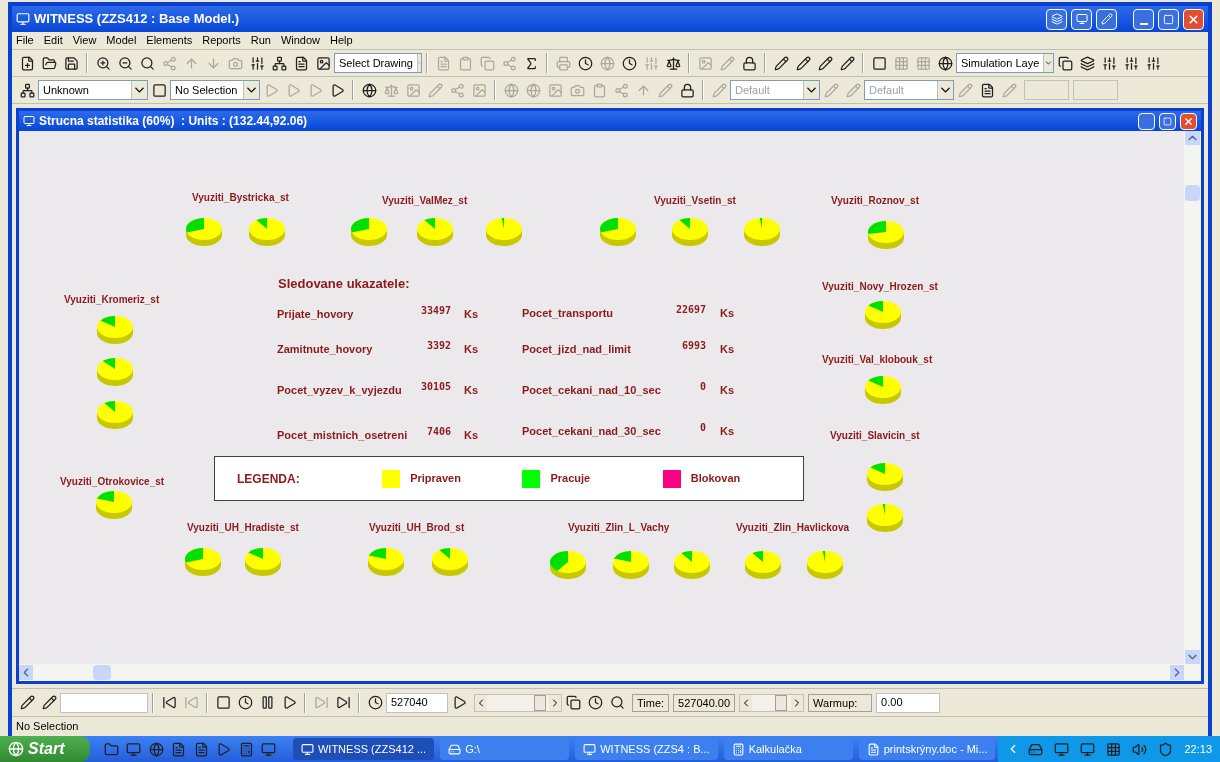 This screenshot has width=1220, height=762. I want to click on legend-label: Pripraven, so click(435, 479).